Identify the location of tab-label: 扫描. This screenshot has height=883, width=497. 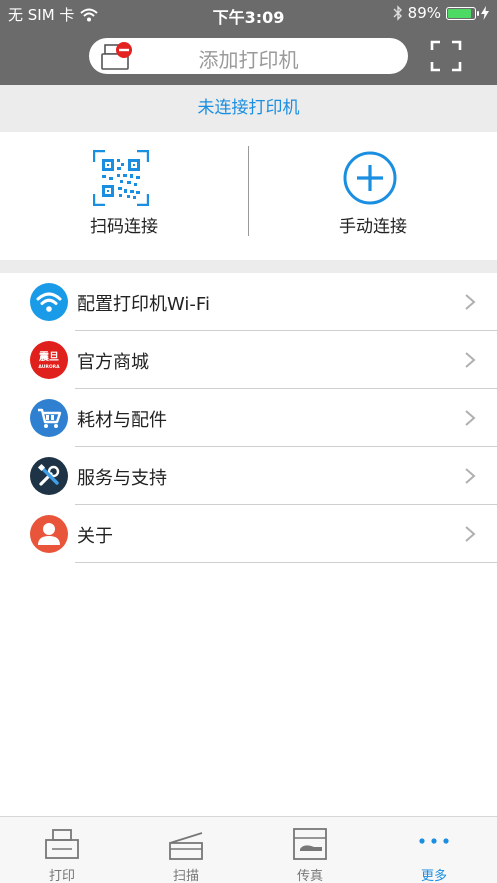
(185, 876).